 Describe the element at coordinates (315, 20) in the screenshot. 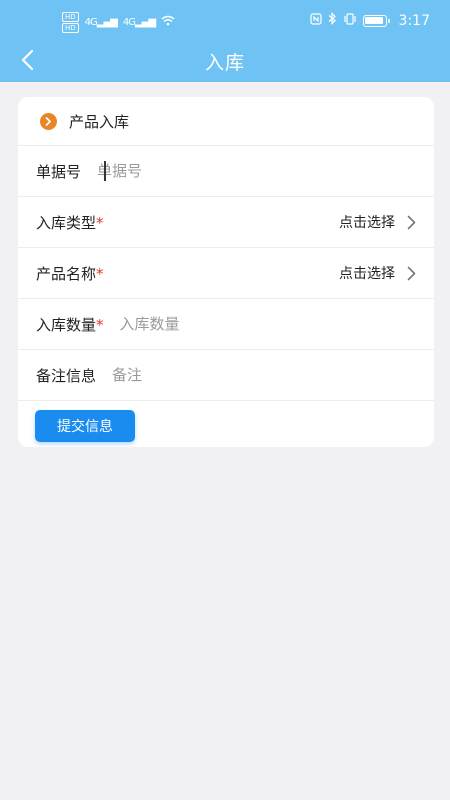

I see `nfc-icon` at that location.